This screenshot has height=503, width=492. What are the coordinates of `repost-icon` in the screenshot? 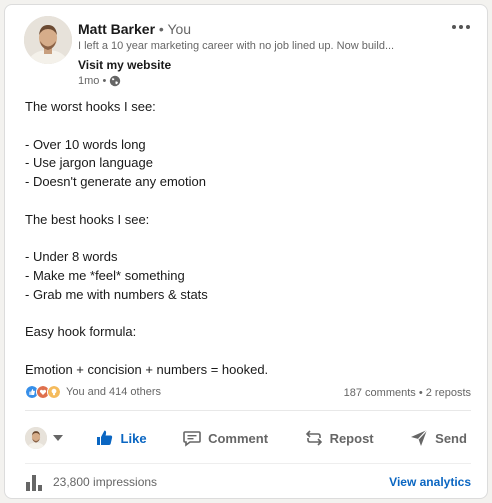 It's located at (313, 438).